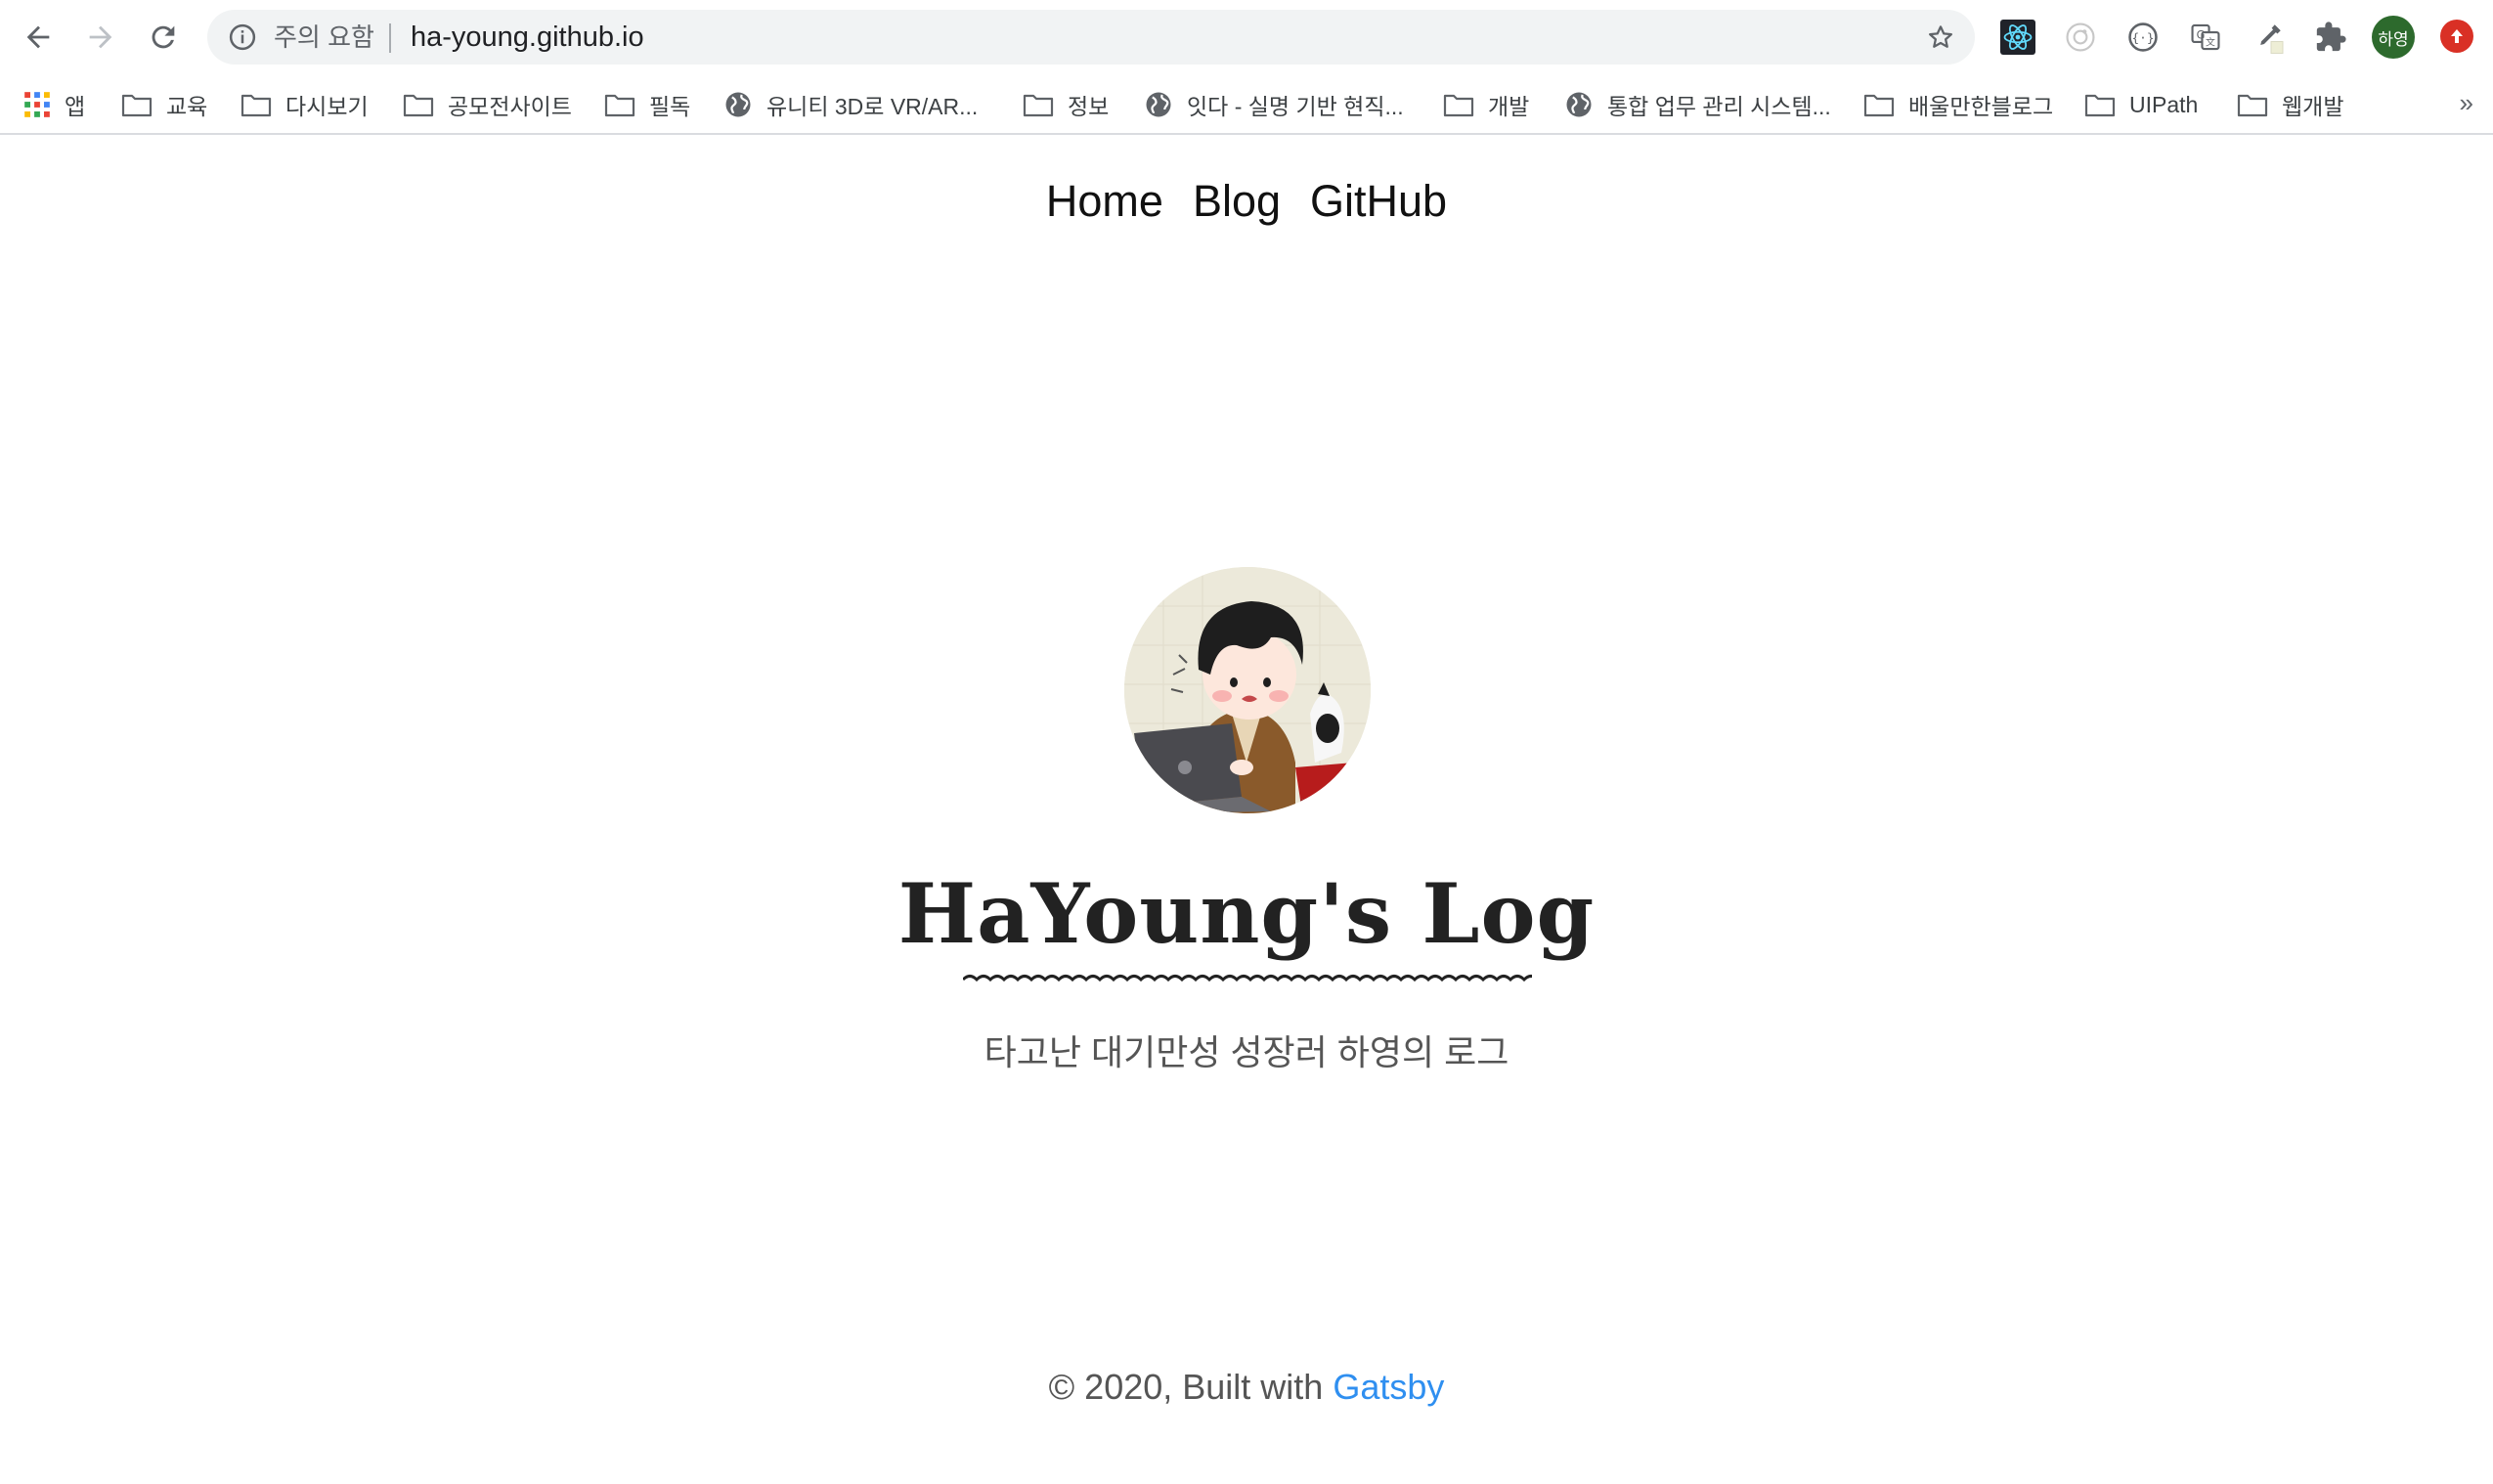 This screenshot has width=2493, height=1484. I want to click on bookmark-folder: 웹개발, so click(2290, 104).